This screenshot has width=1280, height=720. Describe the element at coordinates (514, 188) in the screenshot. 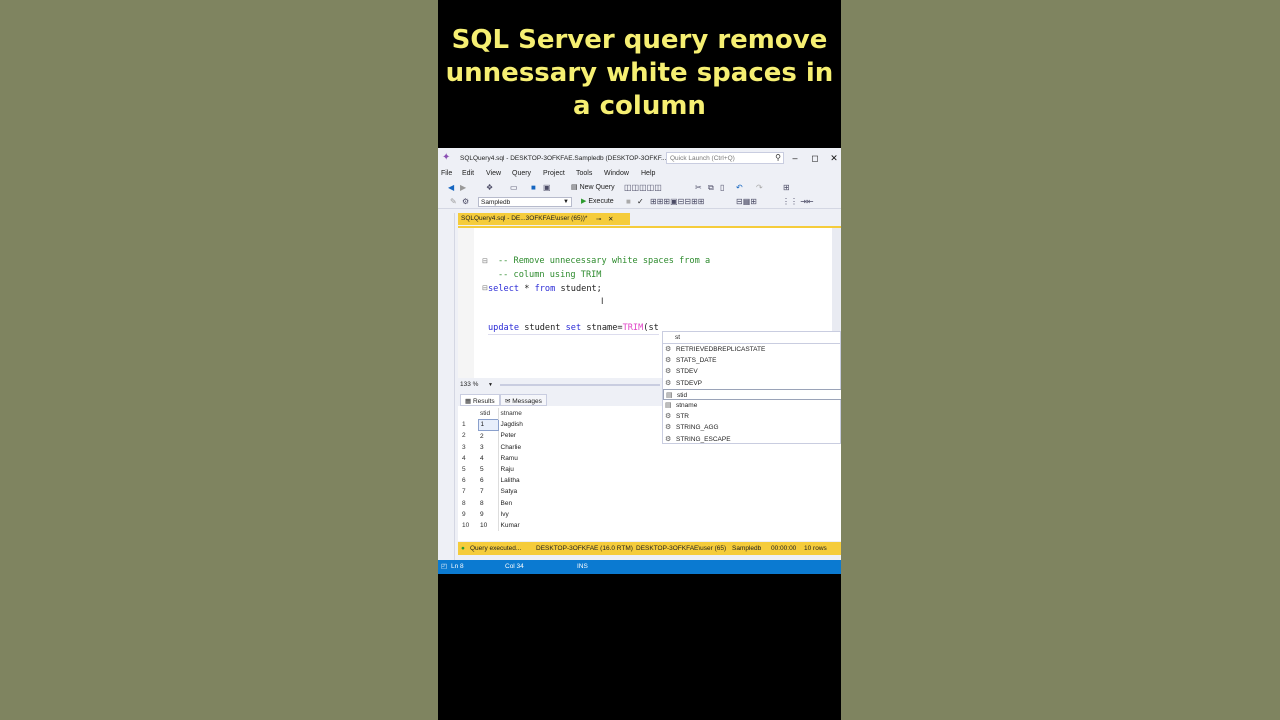

I see `open-folder-icon: ▭` at that location.